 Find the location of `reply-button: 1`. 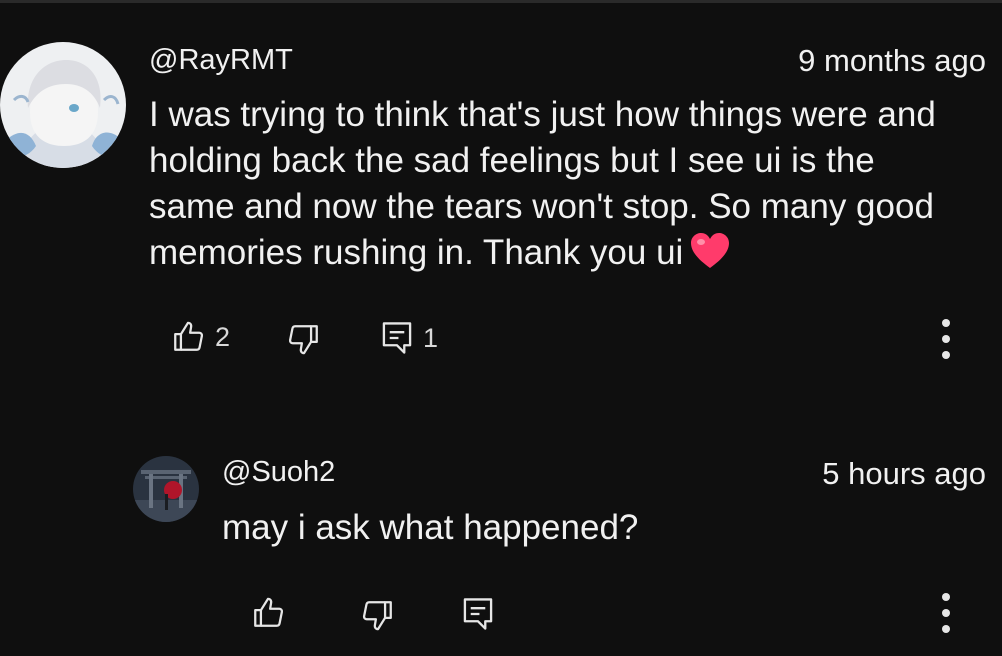

reply-button: 1 is located at coordinates (409, 338).